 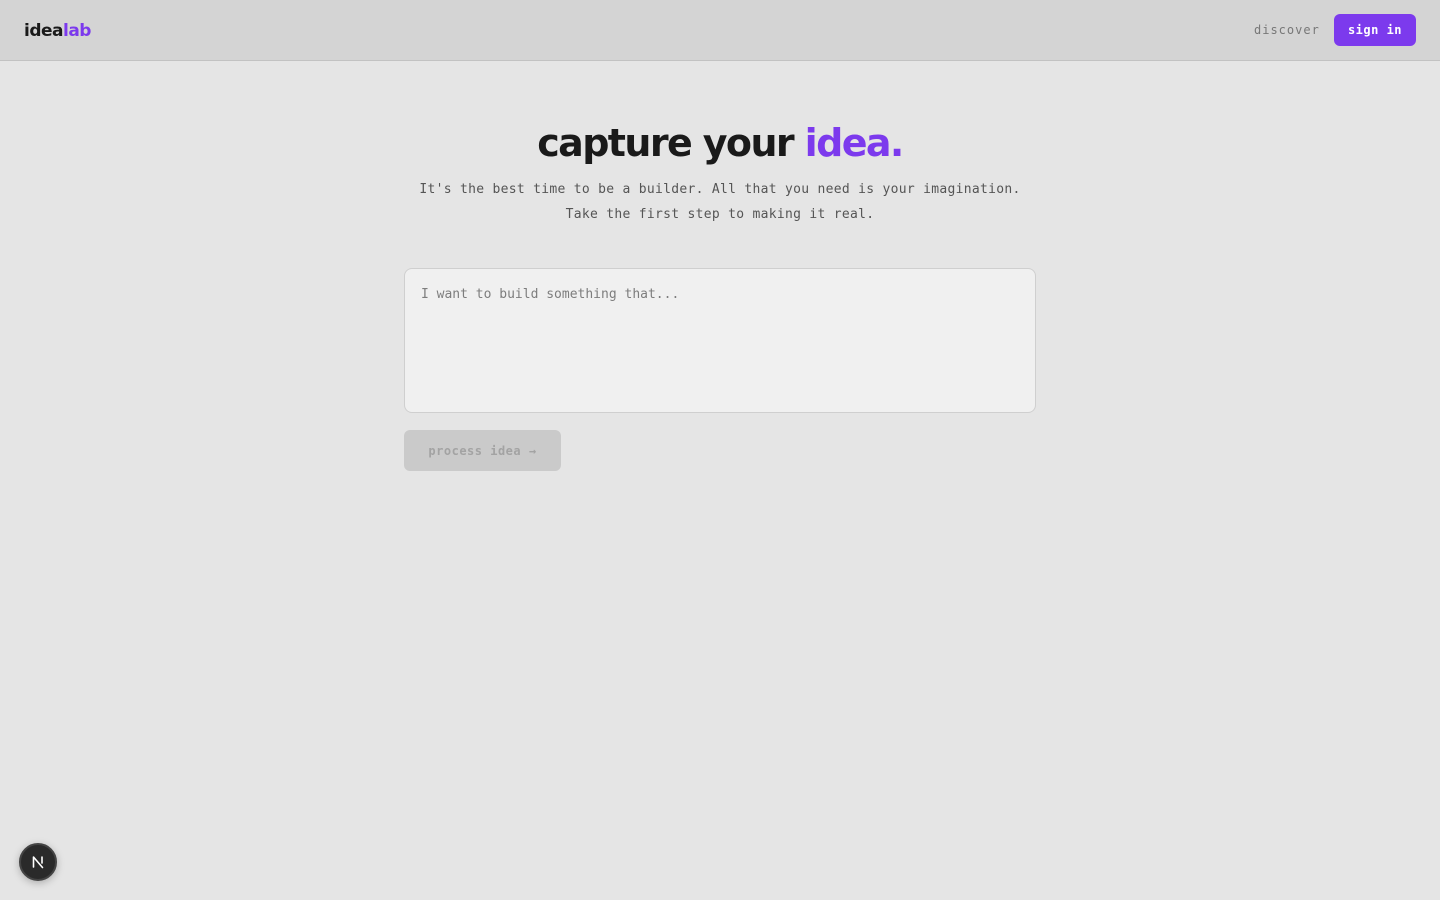 I want to click on logo-text-lab: lab, so click(x=77, y=31).